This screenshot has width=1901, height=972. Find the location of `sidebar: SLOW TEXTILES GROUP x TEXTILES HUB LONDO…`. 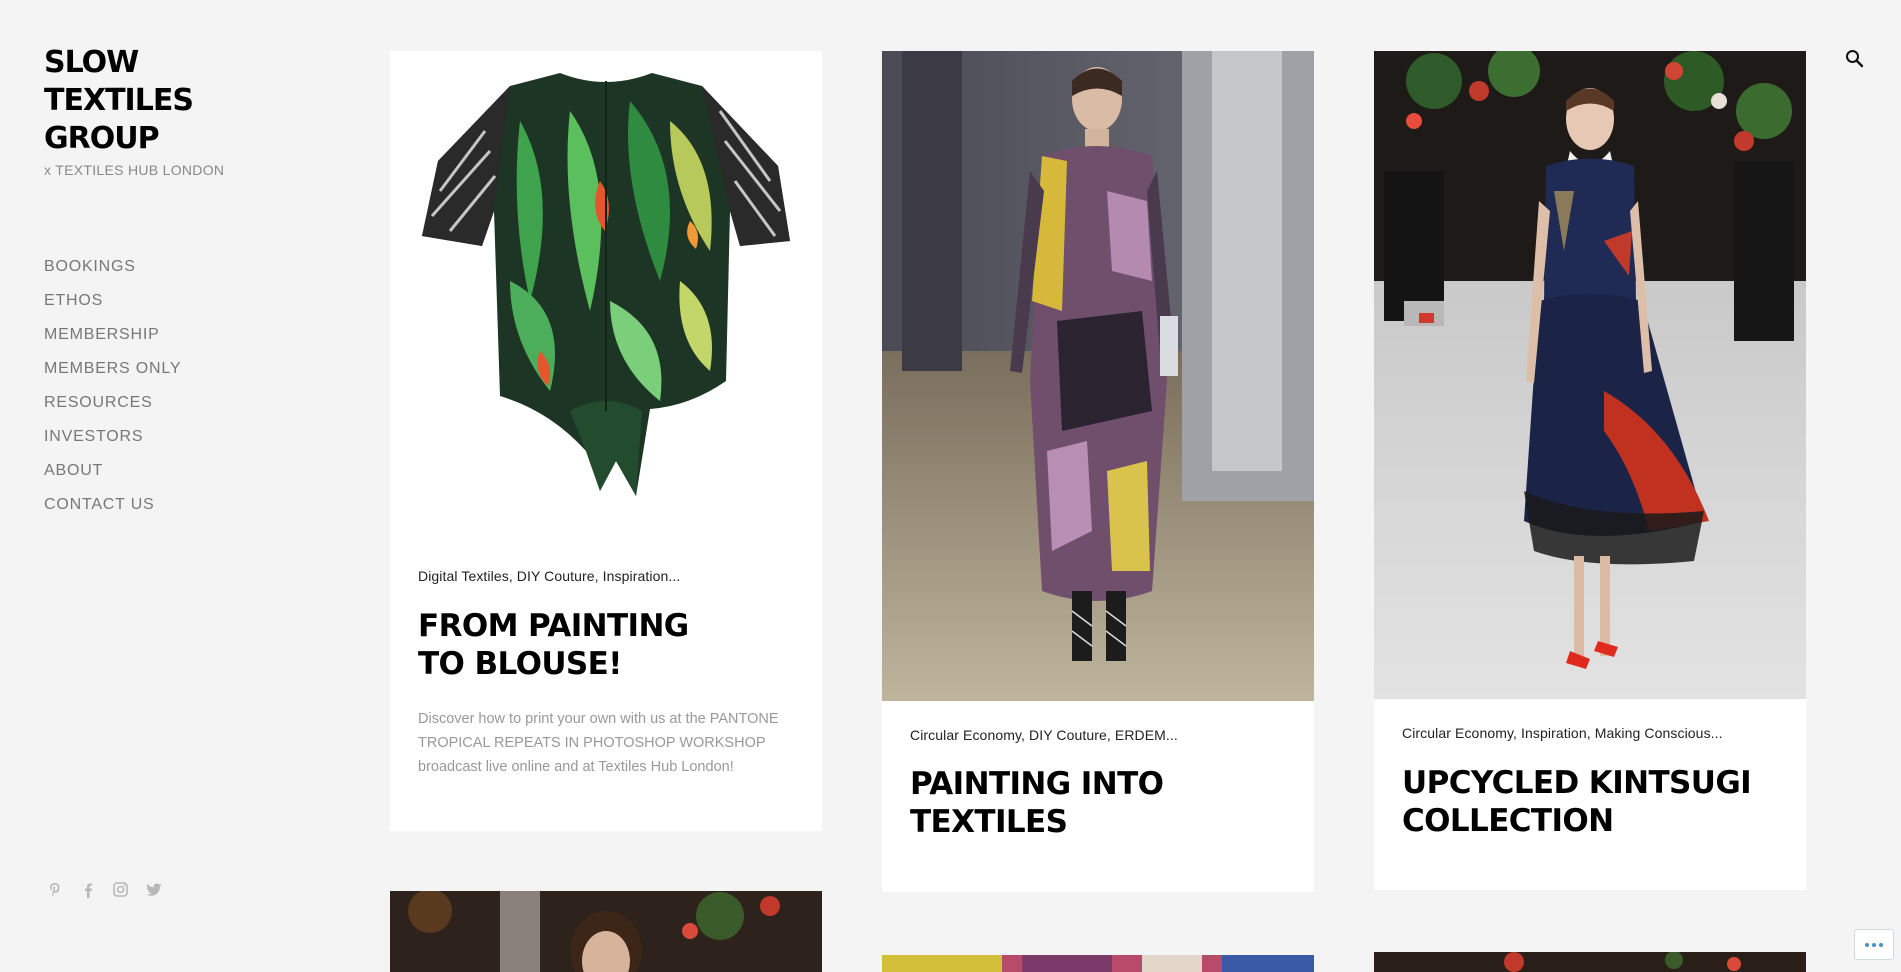

sidebar: SLOW TEXTILES GROUP x TEXTILES HUB LONDO… is located at coordinates (174, 286).